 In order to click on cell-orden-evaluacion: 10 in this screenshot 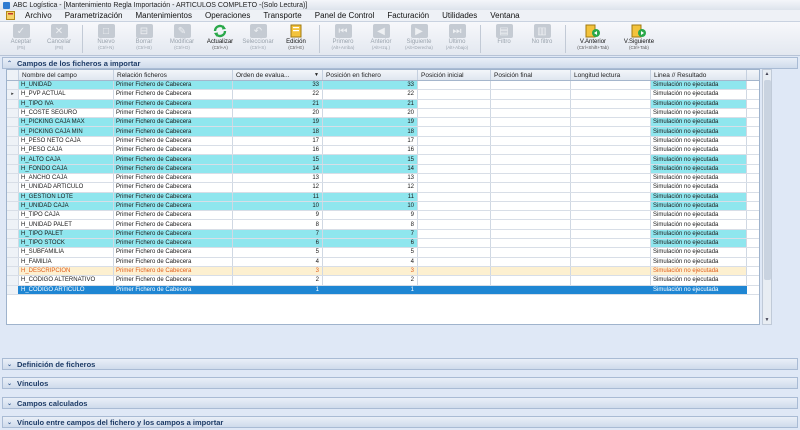, I will do `click(278, 206)`.